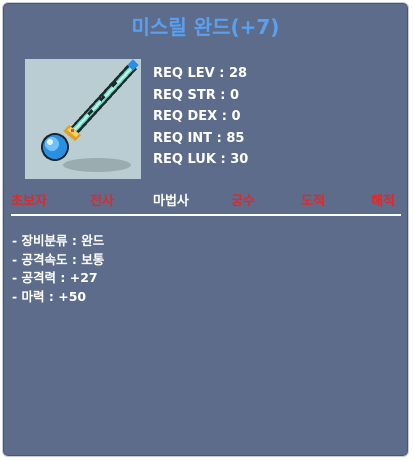  What do you see at coordinates (40, 259) in the screenshot?
I see `detail-attack-speed-label: - 공격속도` at bounding box center [40, 259].